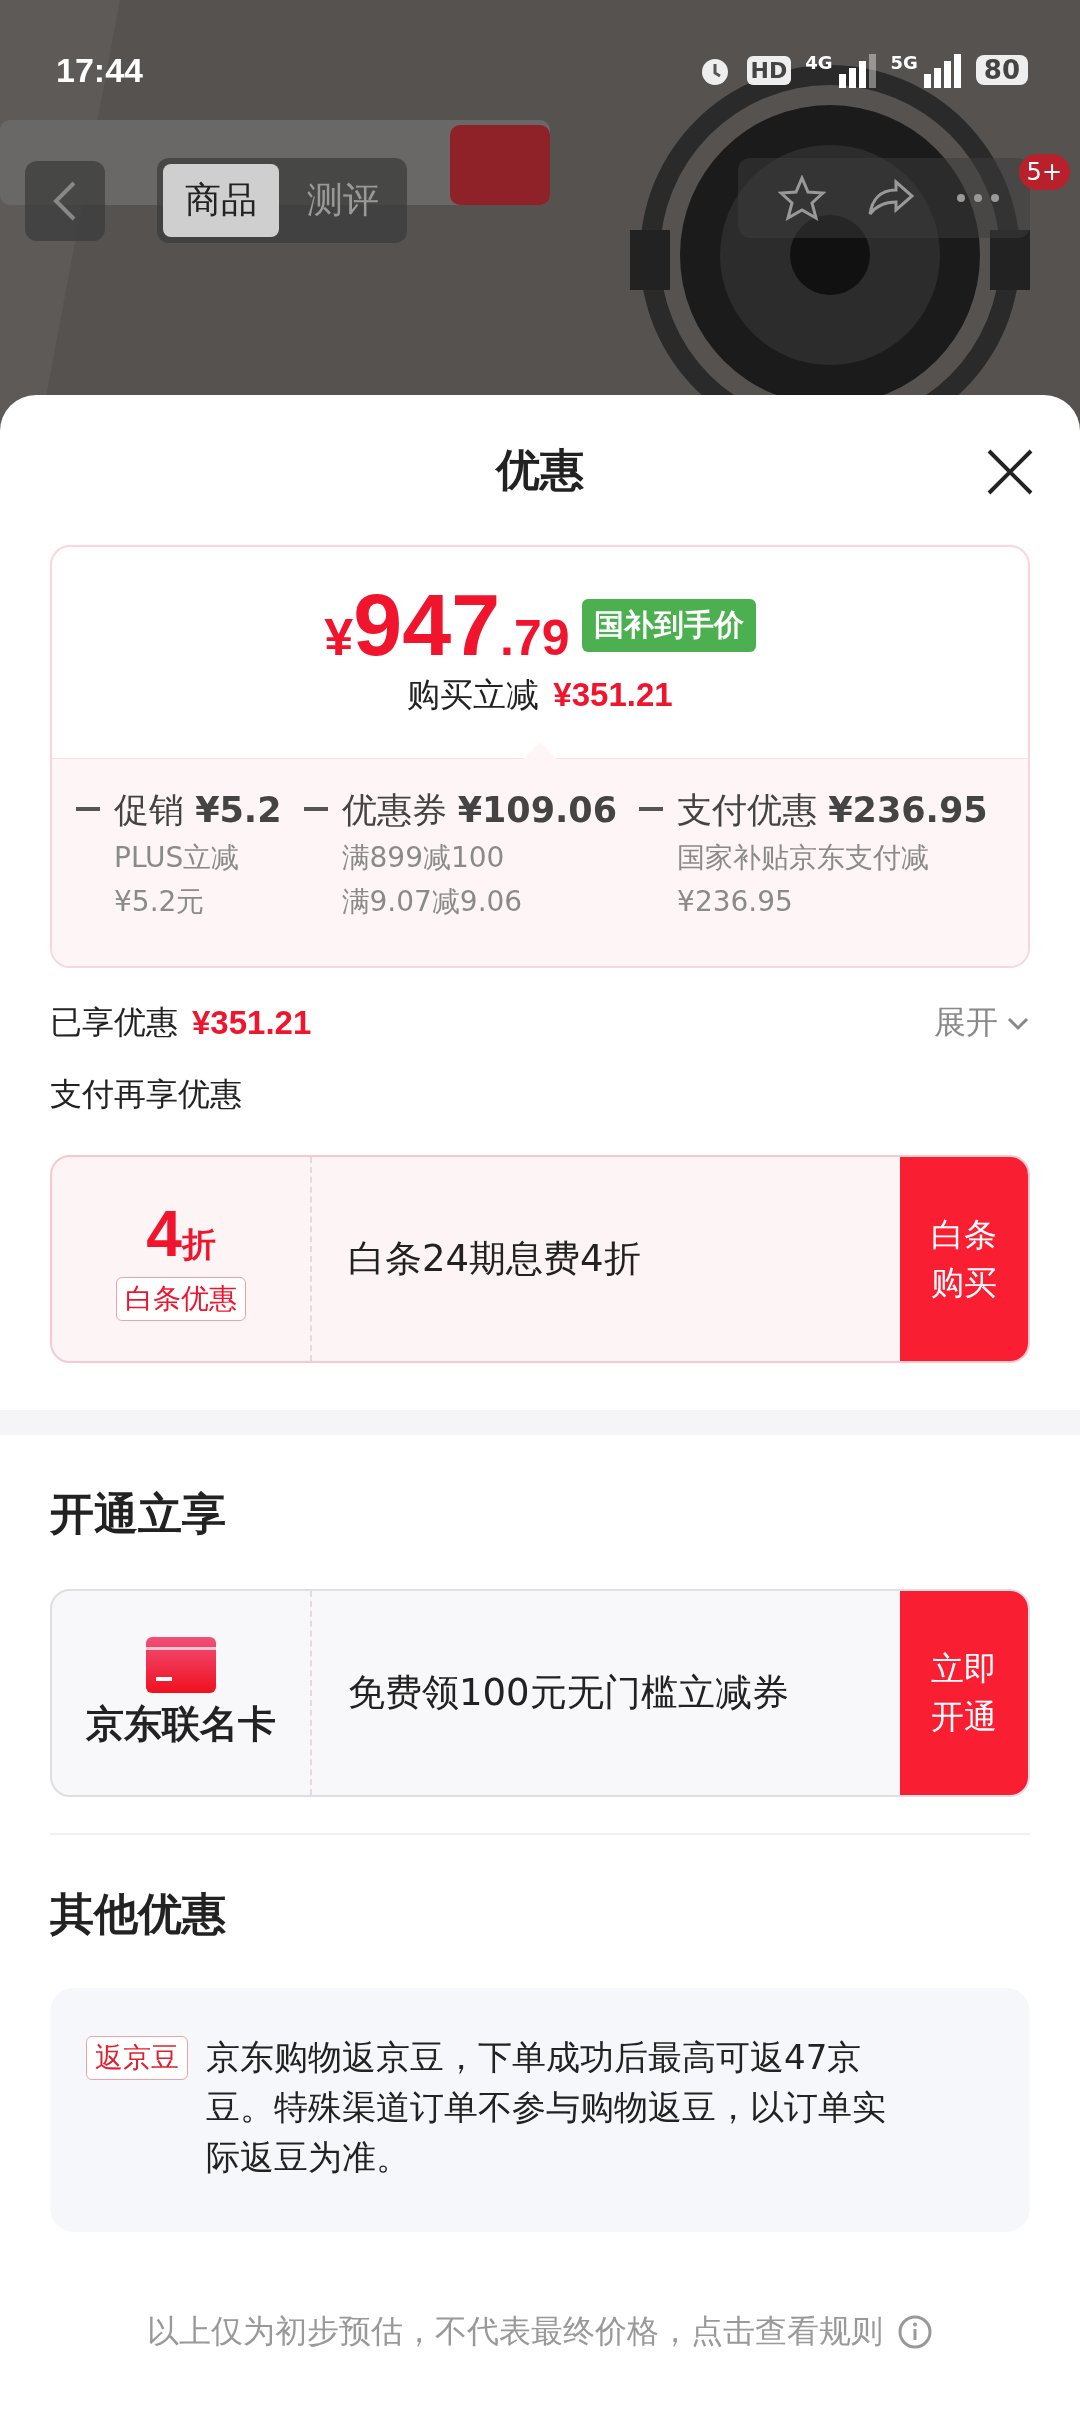 The width and height of the screenshot is (1080, 2412). I want to click on offer-text: 免费领100元无门槛立减券, so click(568, 1693).